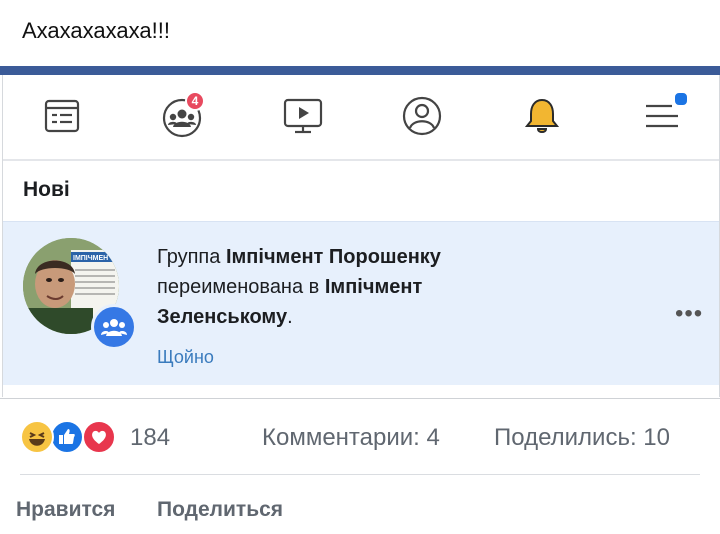 This screenshot has width=720, height=534. Describe the element at coordinates (96, 30) in the screenshot. I see `post-text: Ахахахахаха!!!` at that location.